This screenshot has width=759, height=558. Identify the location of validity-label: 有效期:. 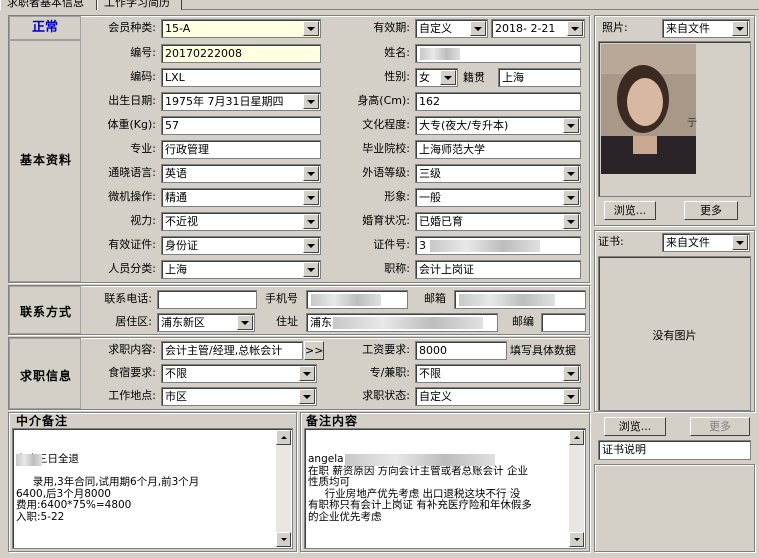
(391, 27).